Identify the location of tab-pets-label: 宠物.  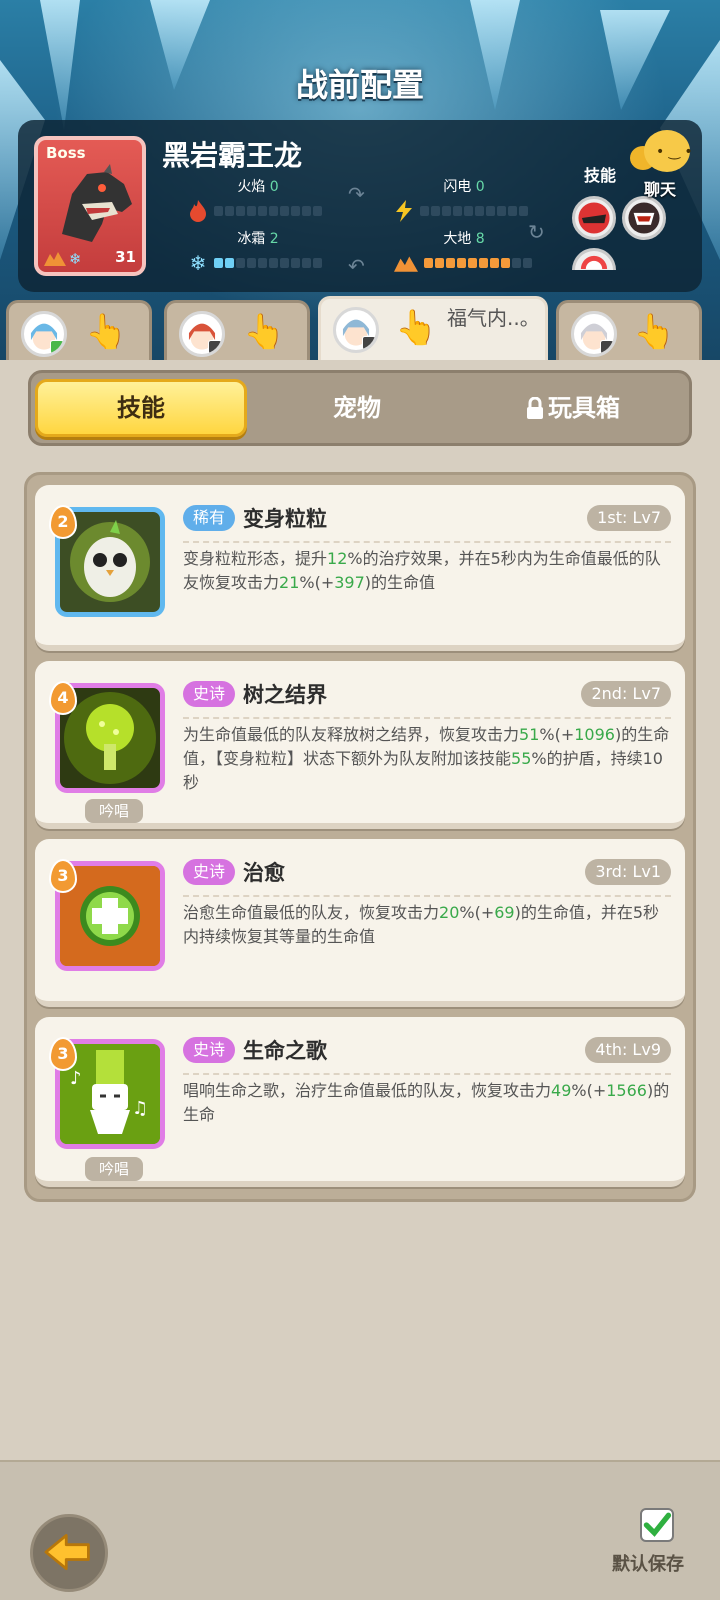
(357, 408).